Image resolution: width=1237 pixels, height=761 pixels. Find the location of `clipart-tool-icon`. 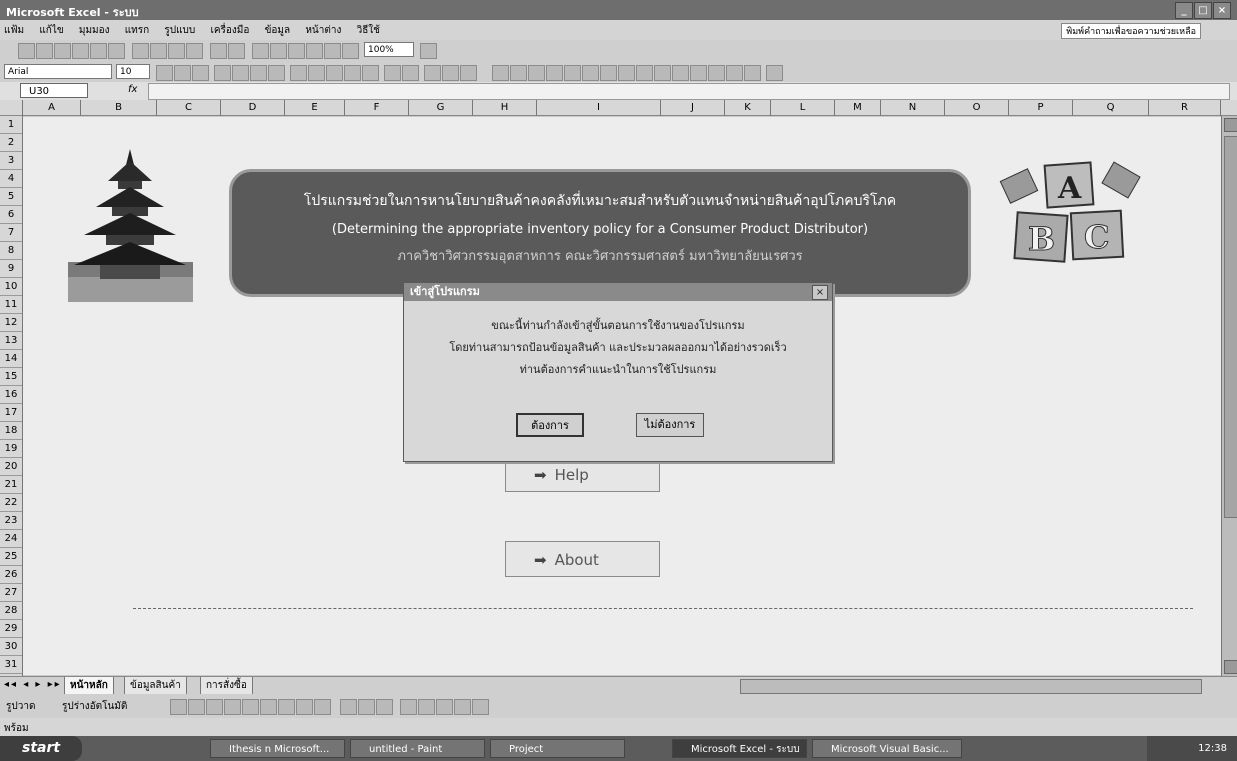

clipart-tool-icon is located at coordinates (304, 707).